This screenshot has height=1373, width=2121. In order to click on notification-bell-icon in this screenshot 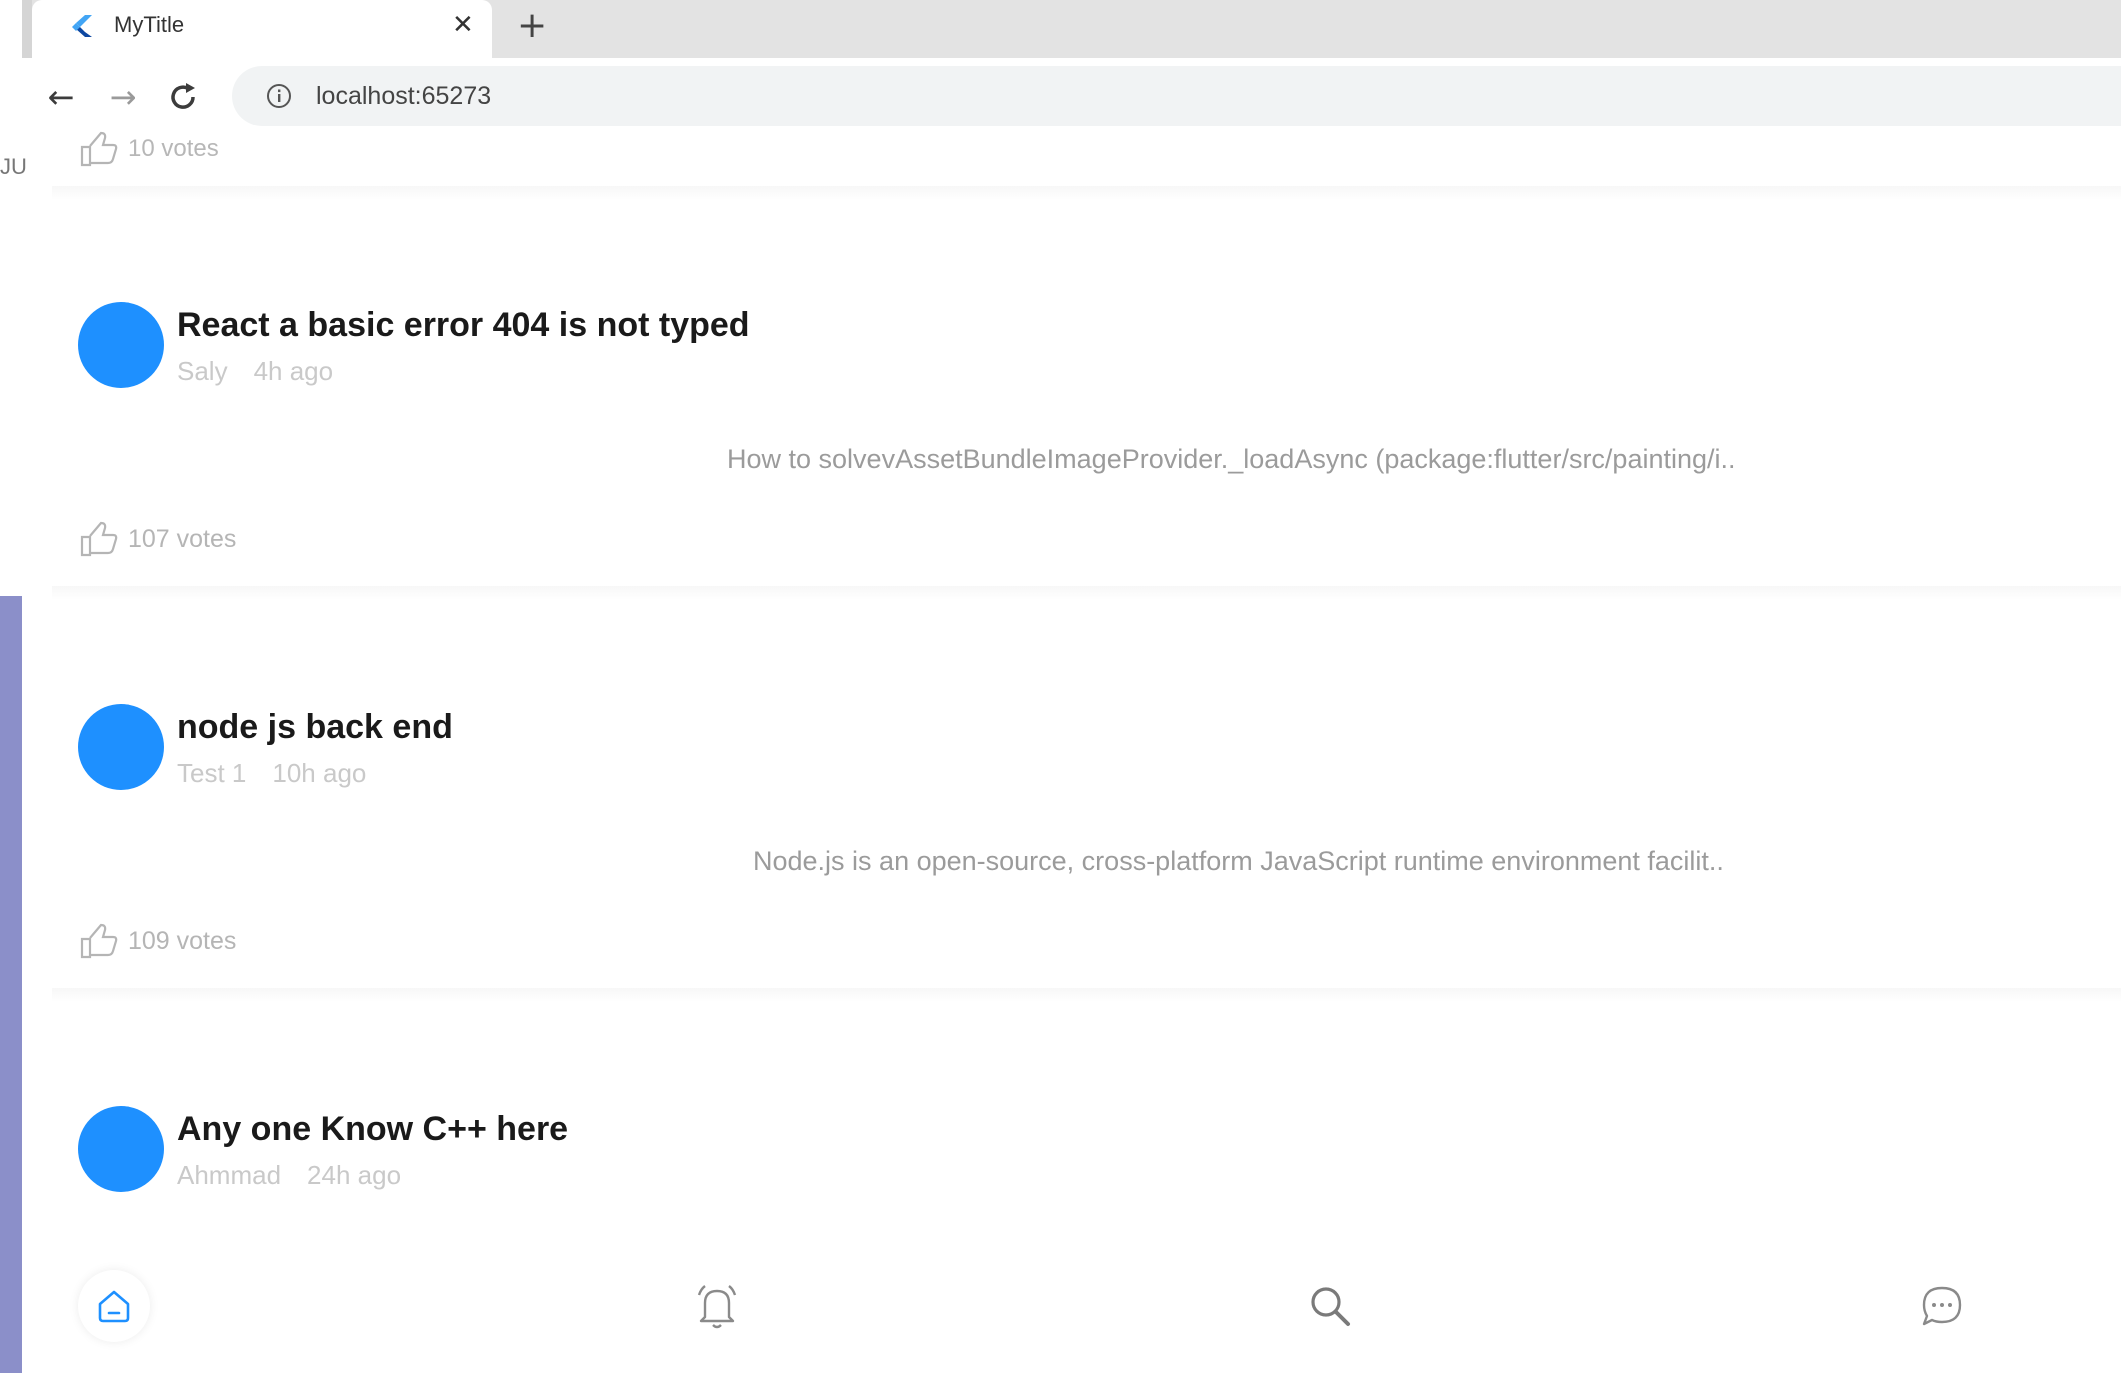, I will do `click(717, 1307)`.